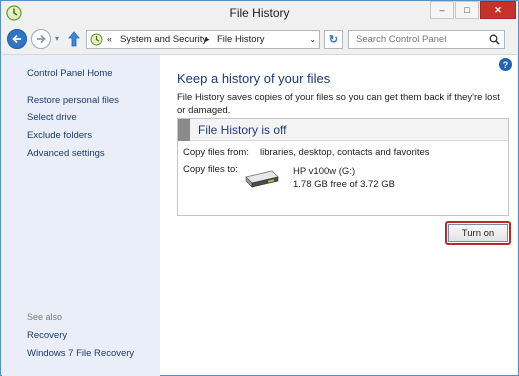 The height and width of the screenshot is (376, 519). What do you see at coordinates (45, 317) in the screenshot?
I see `see-also-heading: See also` at bounding box center [45, 317].